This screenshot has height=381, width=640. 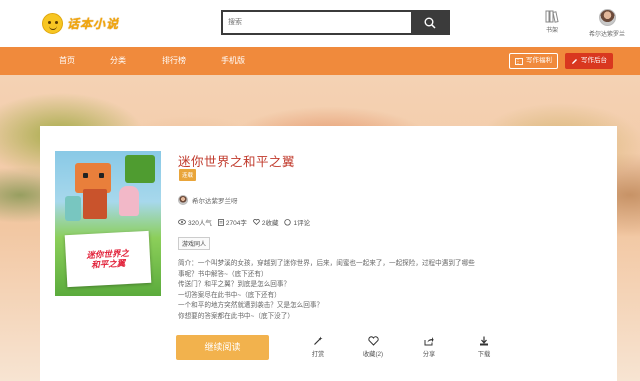 What do you see at coordinates (484, 354) in the screenshot?
I see `download-label: 下载` at bounding box center [484, 354].